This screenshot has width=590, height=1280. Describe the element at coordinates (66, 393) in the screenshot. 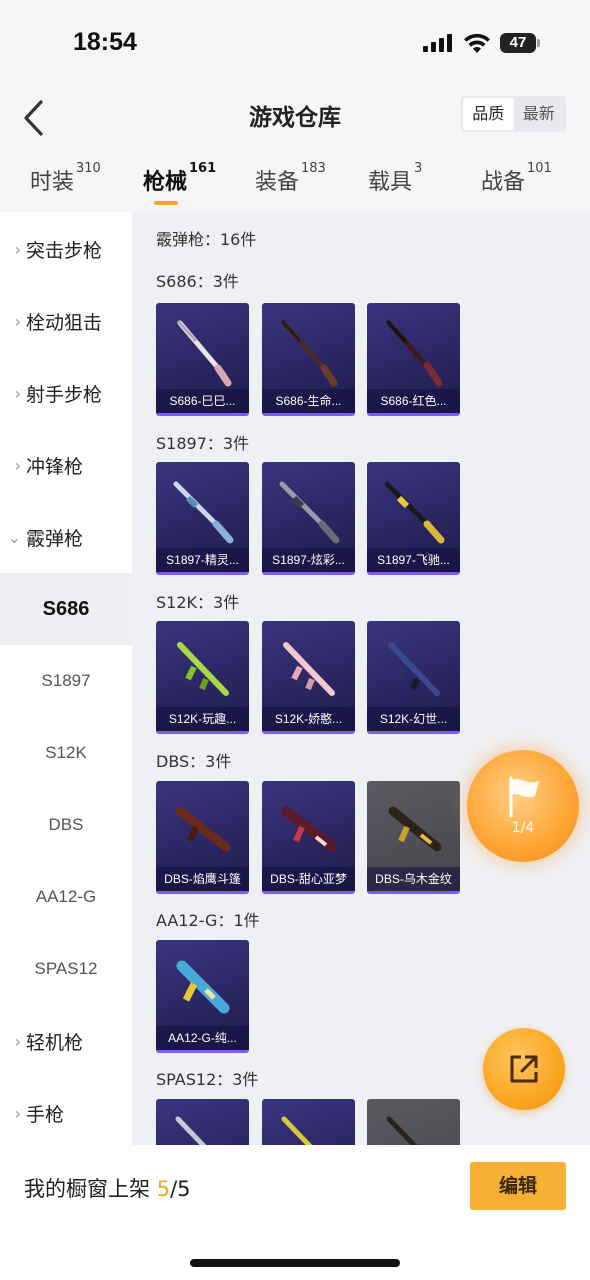

I see `sidebar-item-marksman-rifle: › 射手步枪` at that location.